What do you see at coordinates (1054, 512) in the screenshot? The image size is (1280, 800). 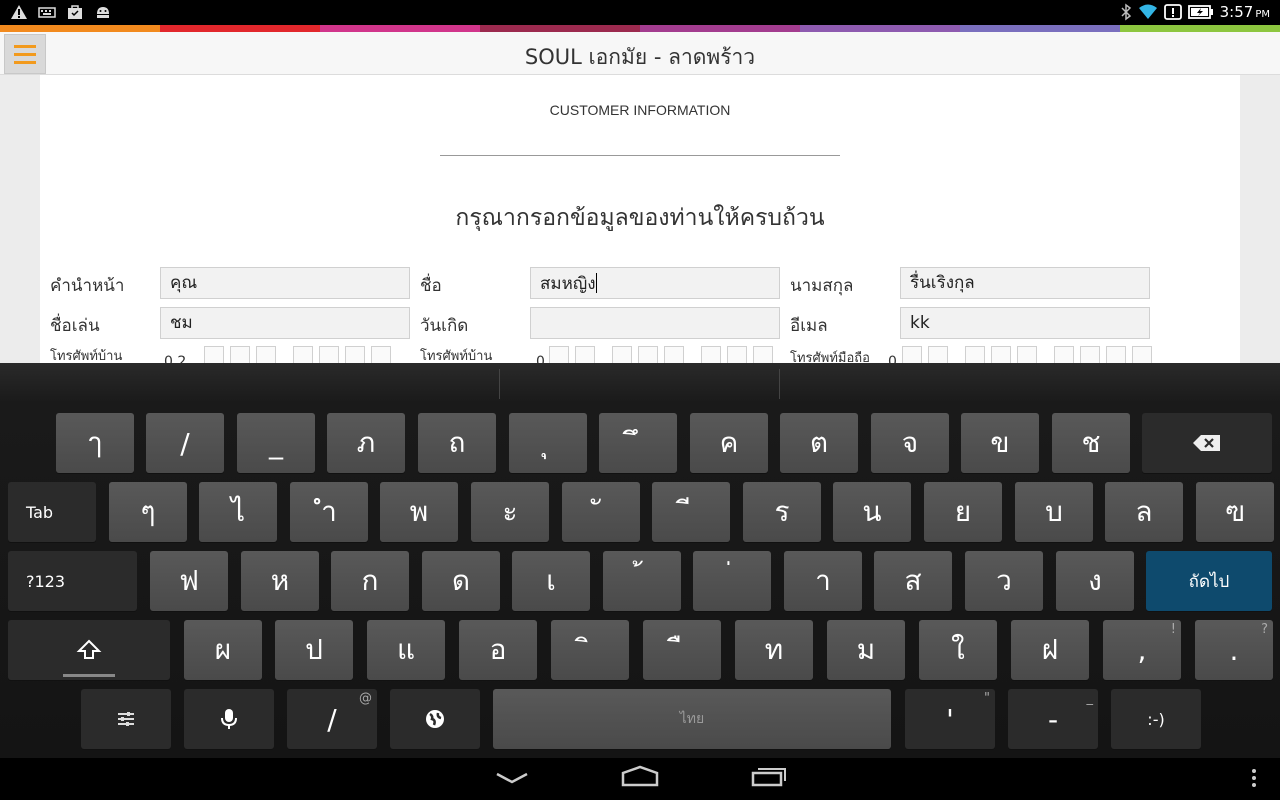 I see `key: บ` at bounding box center [1054, 512].